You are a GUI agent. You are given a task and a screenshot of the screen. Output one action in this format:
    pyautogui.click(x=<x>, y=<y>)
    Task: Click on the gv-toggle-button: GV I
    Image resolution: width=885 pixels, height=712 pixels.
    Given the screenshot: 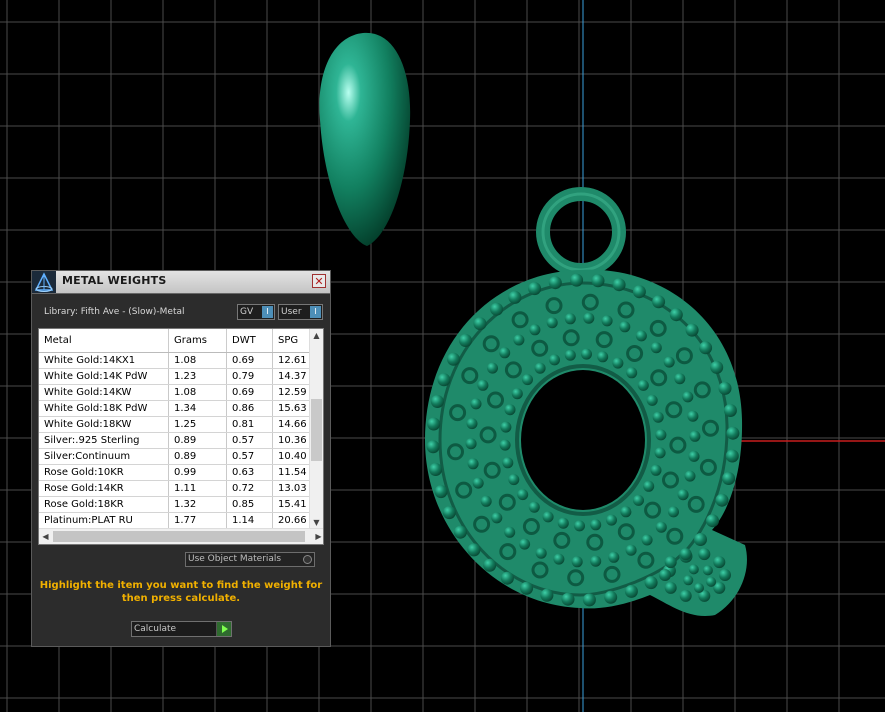 What is the action you would take?
    pyautogui.click(x=256, y=312)
    